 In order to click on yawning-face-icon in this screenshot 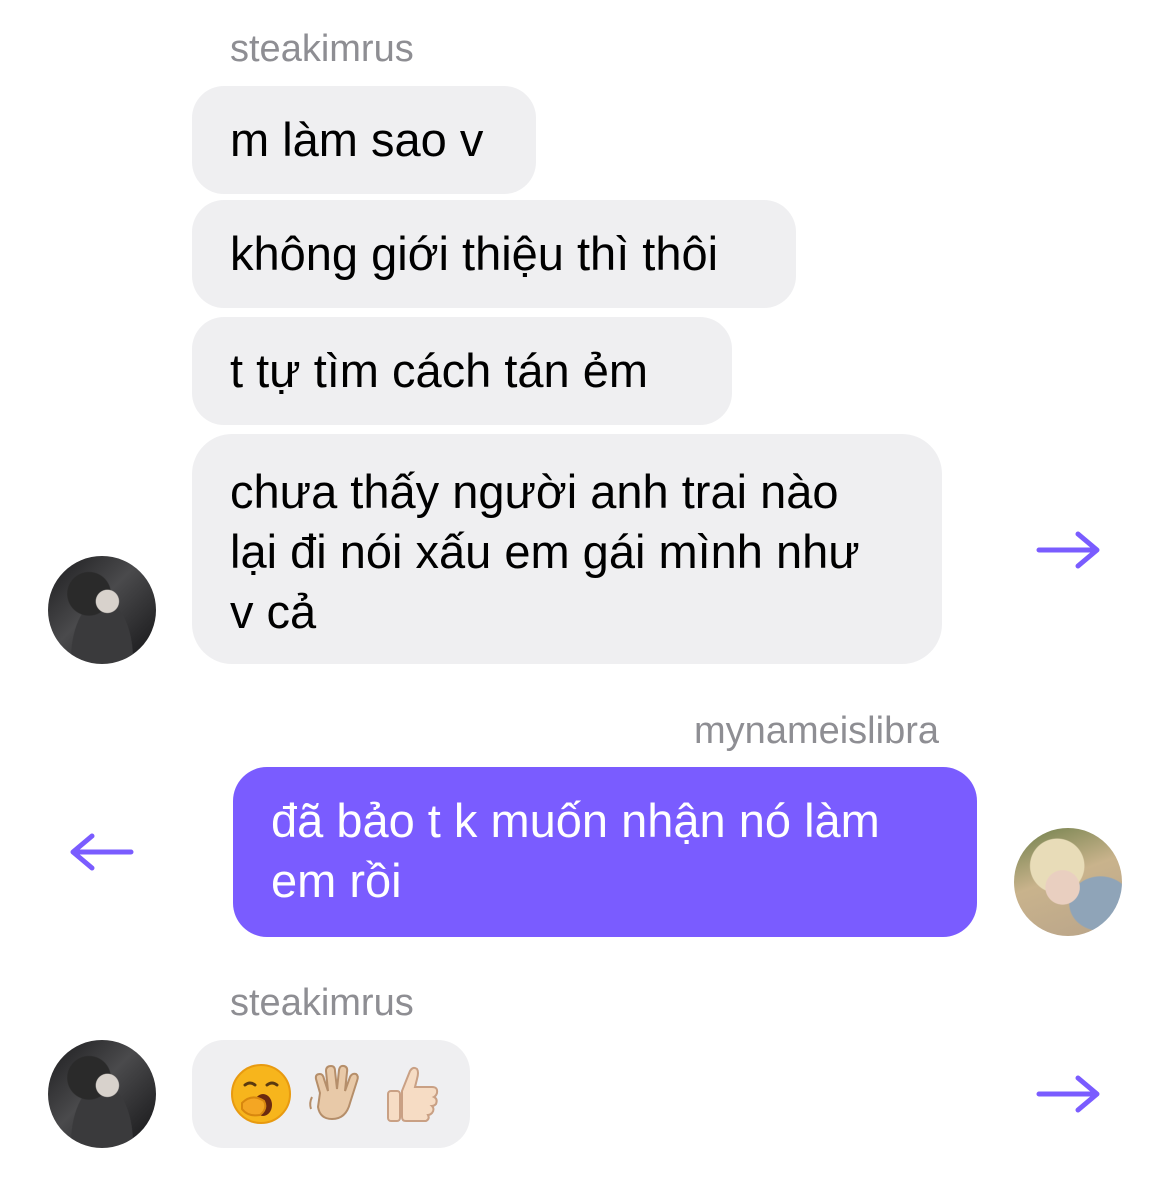, I will do `click(261, 1094)`.